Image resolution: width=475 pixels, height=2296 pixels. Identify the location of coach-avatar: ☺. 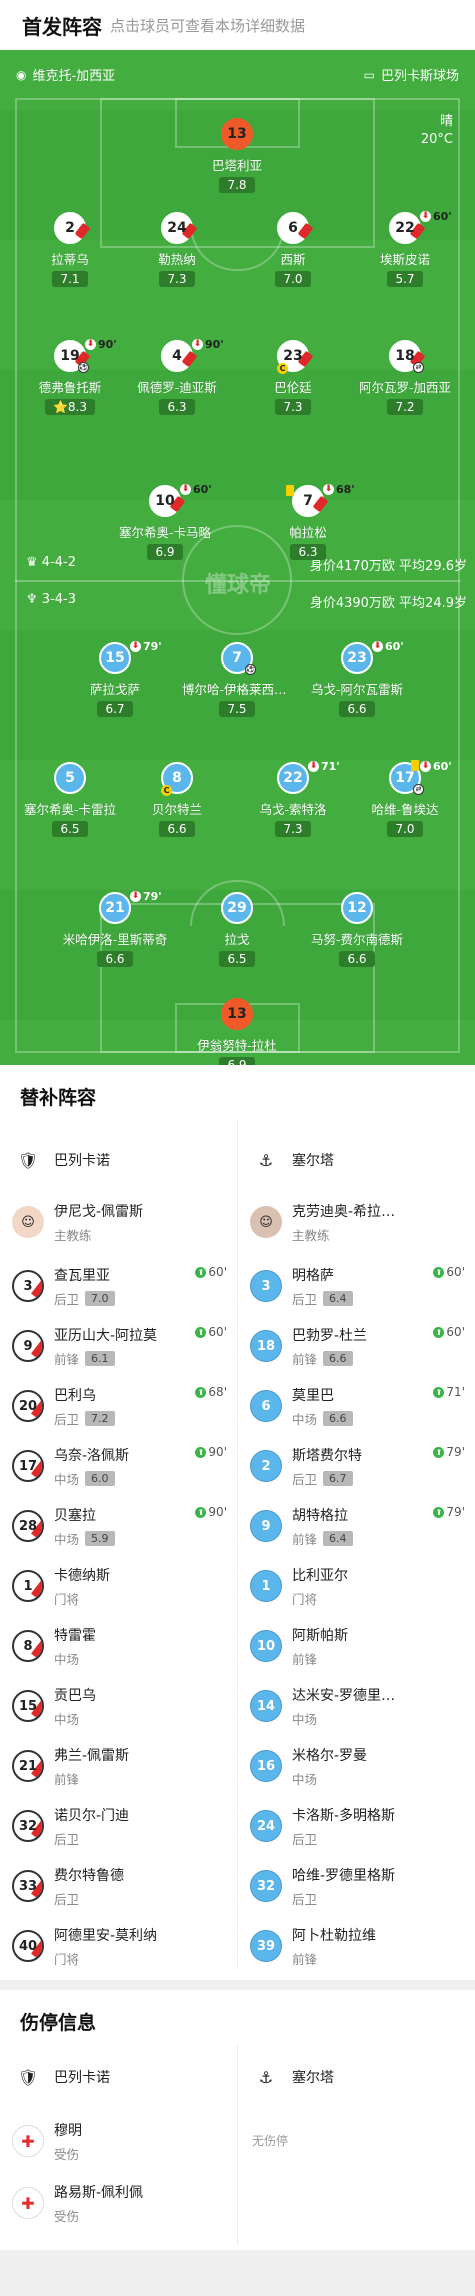
(266, 1222).